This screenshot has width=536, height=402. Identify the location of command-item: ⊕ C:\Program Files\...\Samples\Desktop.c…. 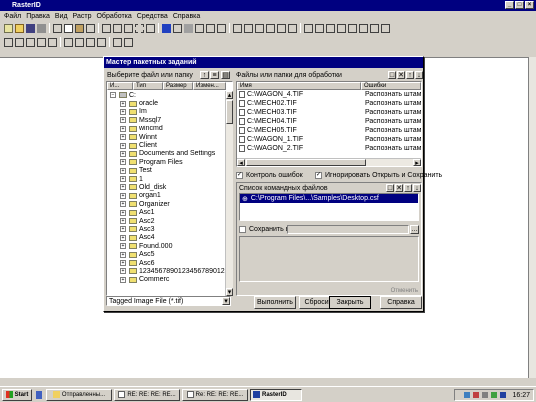
(329, 198).